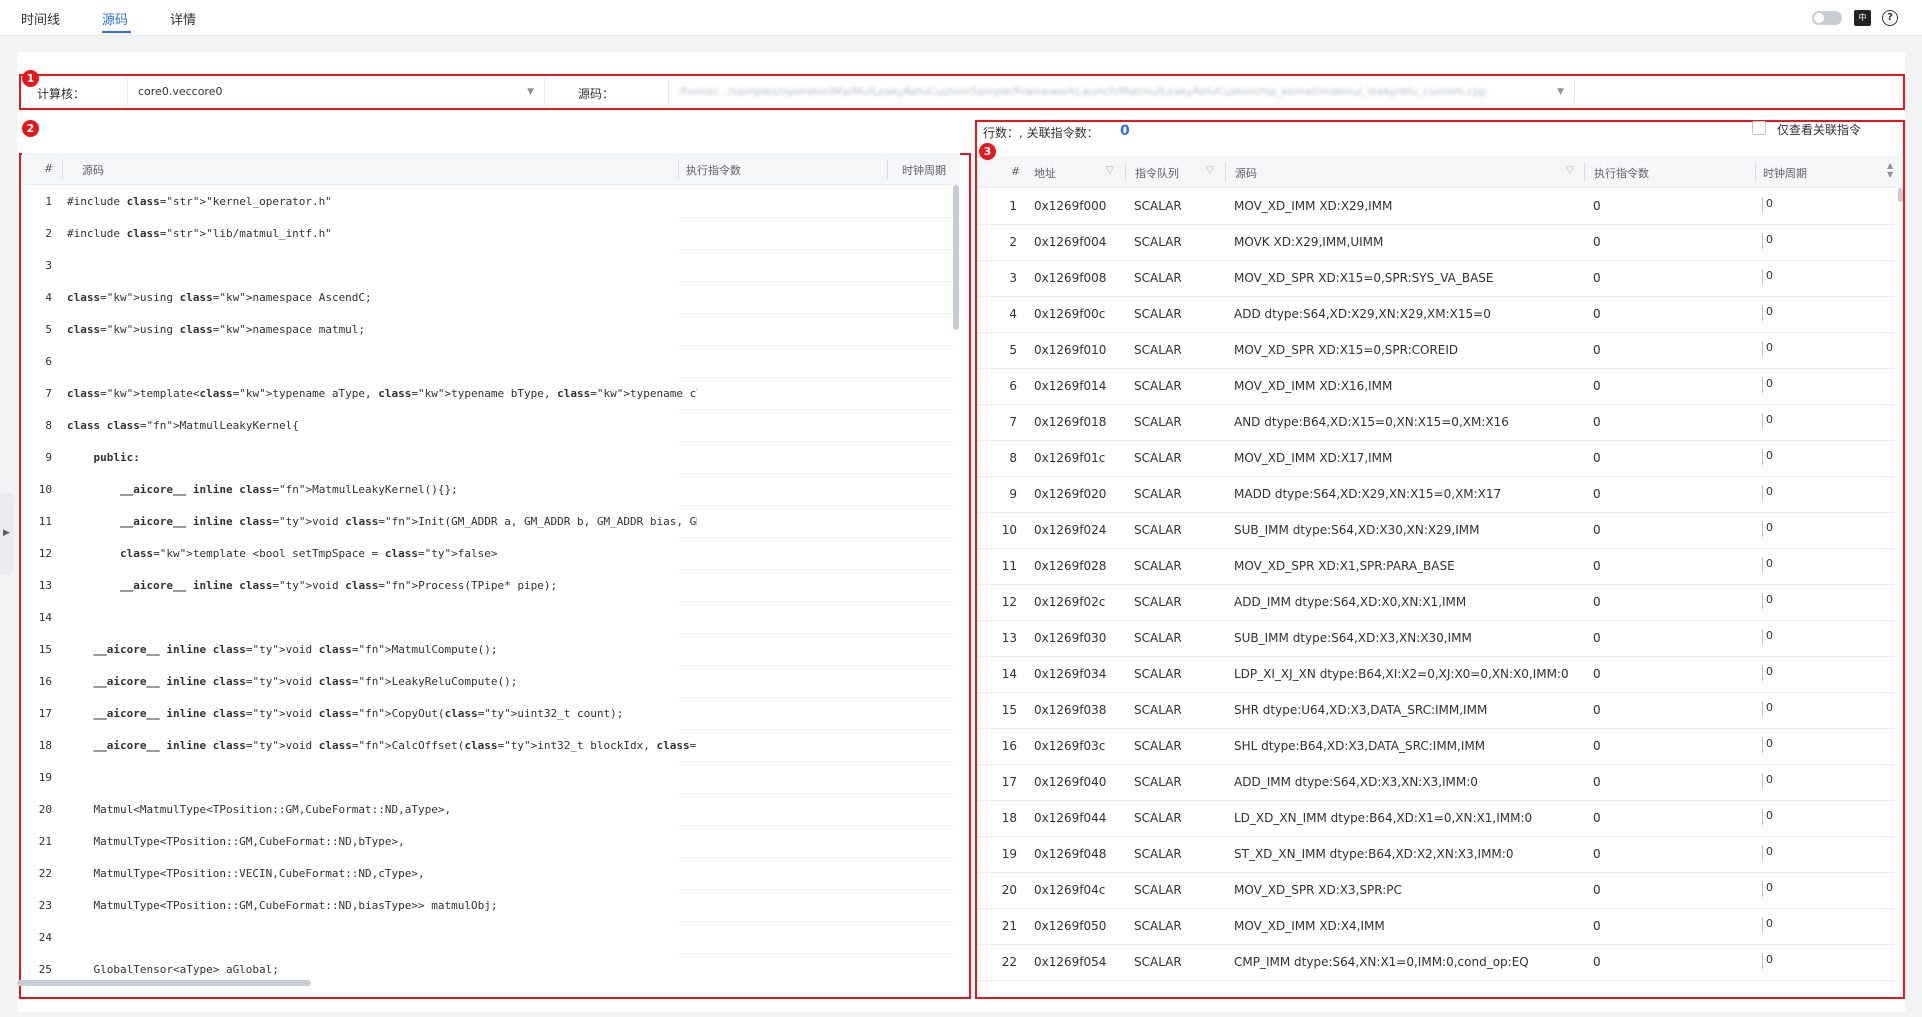 This screenshot has width=1922, height=1017. Describe the element at coordinates (956, 257) in the screenshot. I see `code-vertical-scrollbar` at that location.